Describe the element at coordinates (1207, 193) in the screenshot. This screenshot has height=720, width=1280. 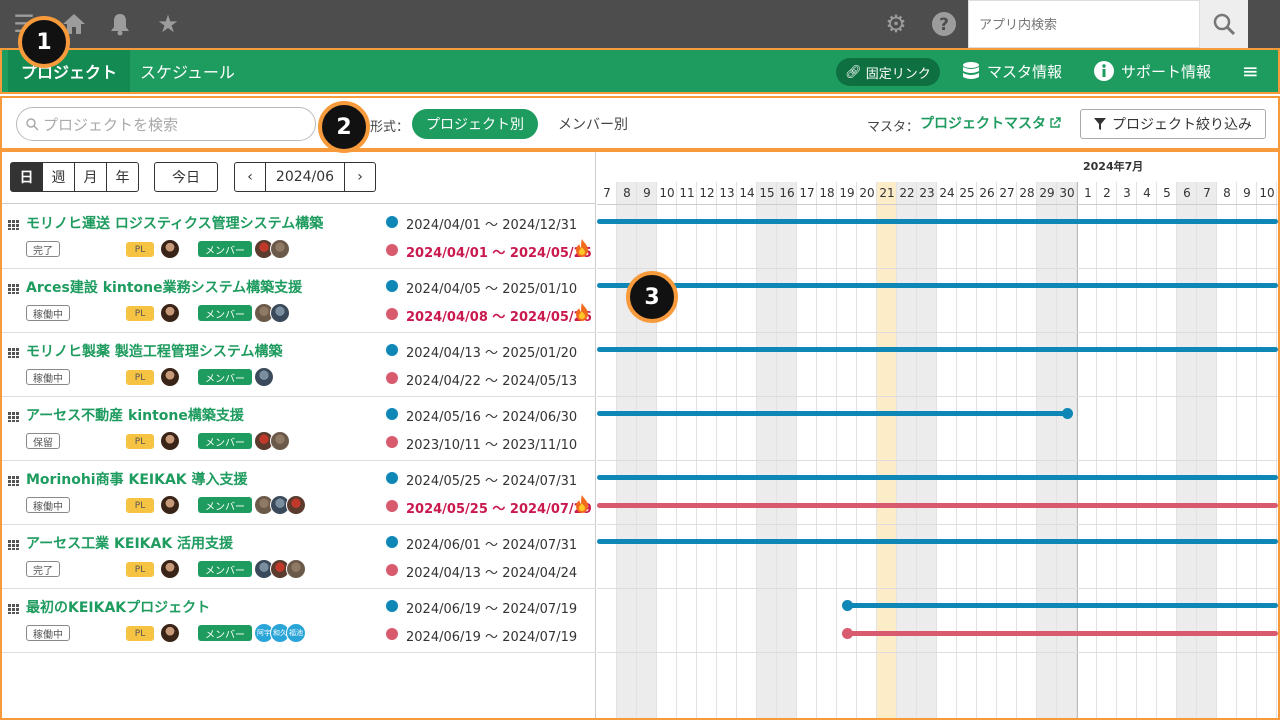
I see `gantt-day-label: 7` at that location.